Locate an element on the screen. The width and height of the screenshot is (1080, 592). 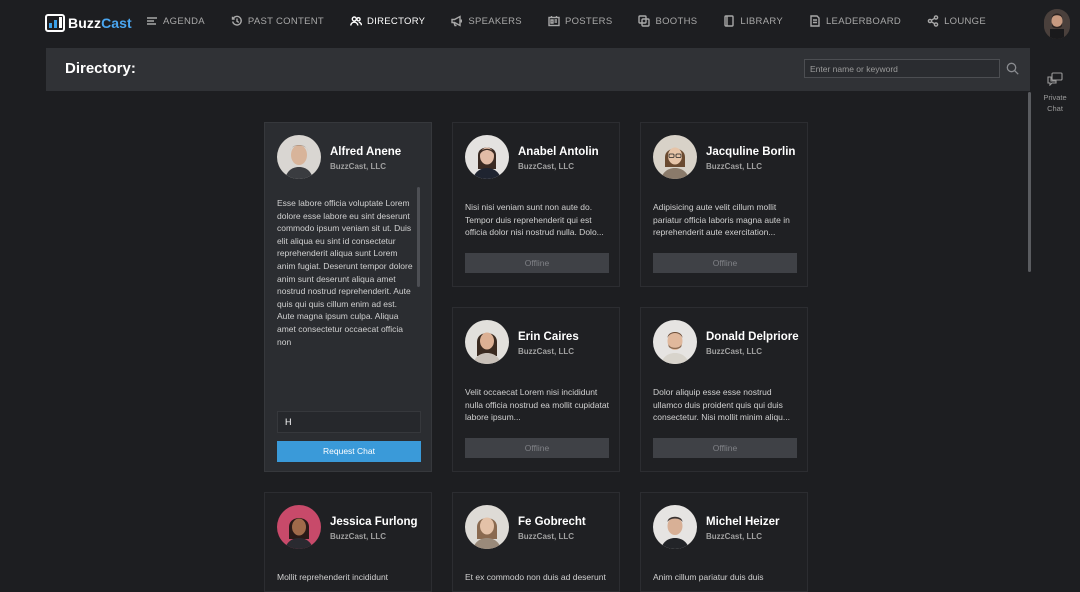
nav-library: LIBRARY is located at coordinates (753, 21).